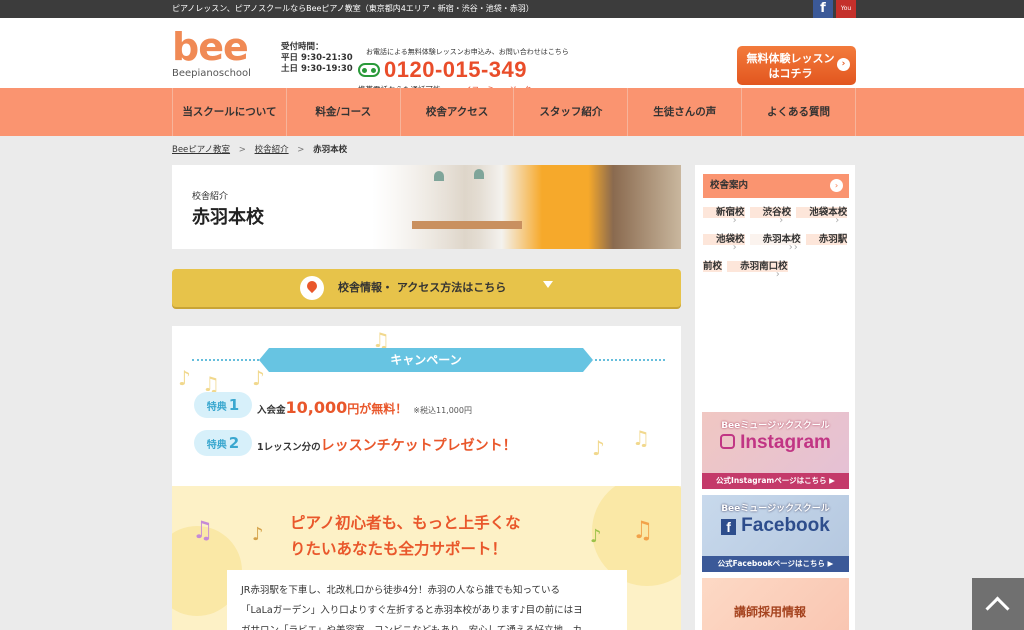 The image size is (1024, 630). What do you see at coordinates (344, 112) in the screenshot?
I see `nav-item-pricing: 料金/コース` at bounding box center [344, 112].